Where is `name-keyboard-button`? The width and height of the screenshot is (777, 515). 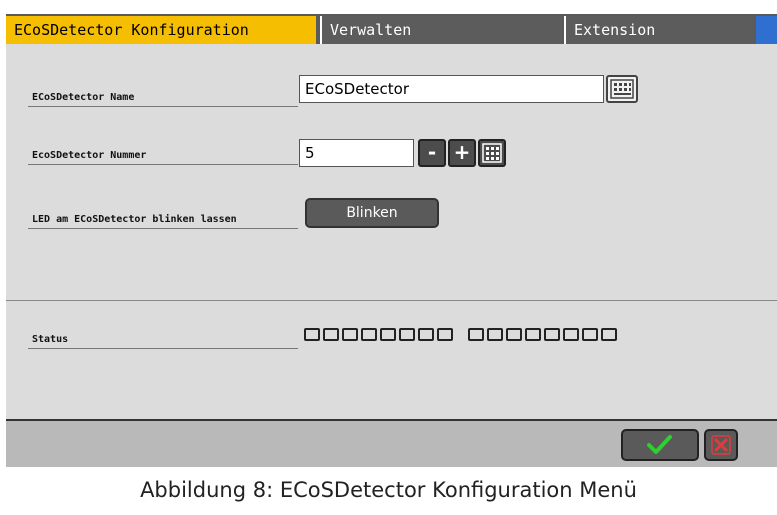 name-keyboard-button is located at coordinates (622, 89).